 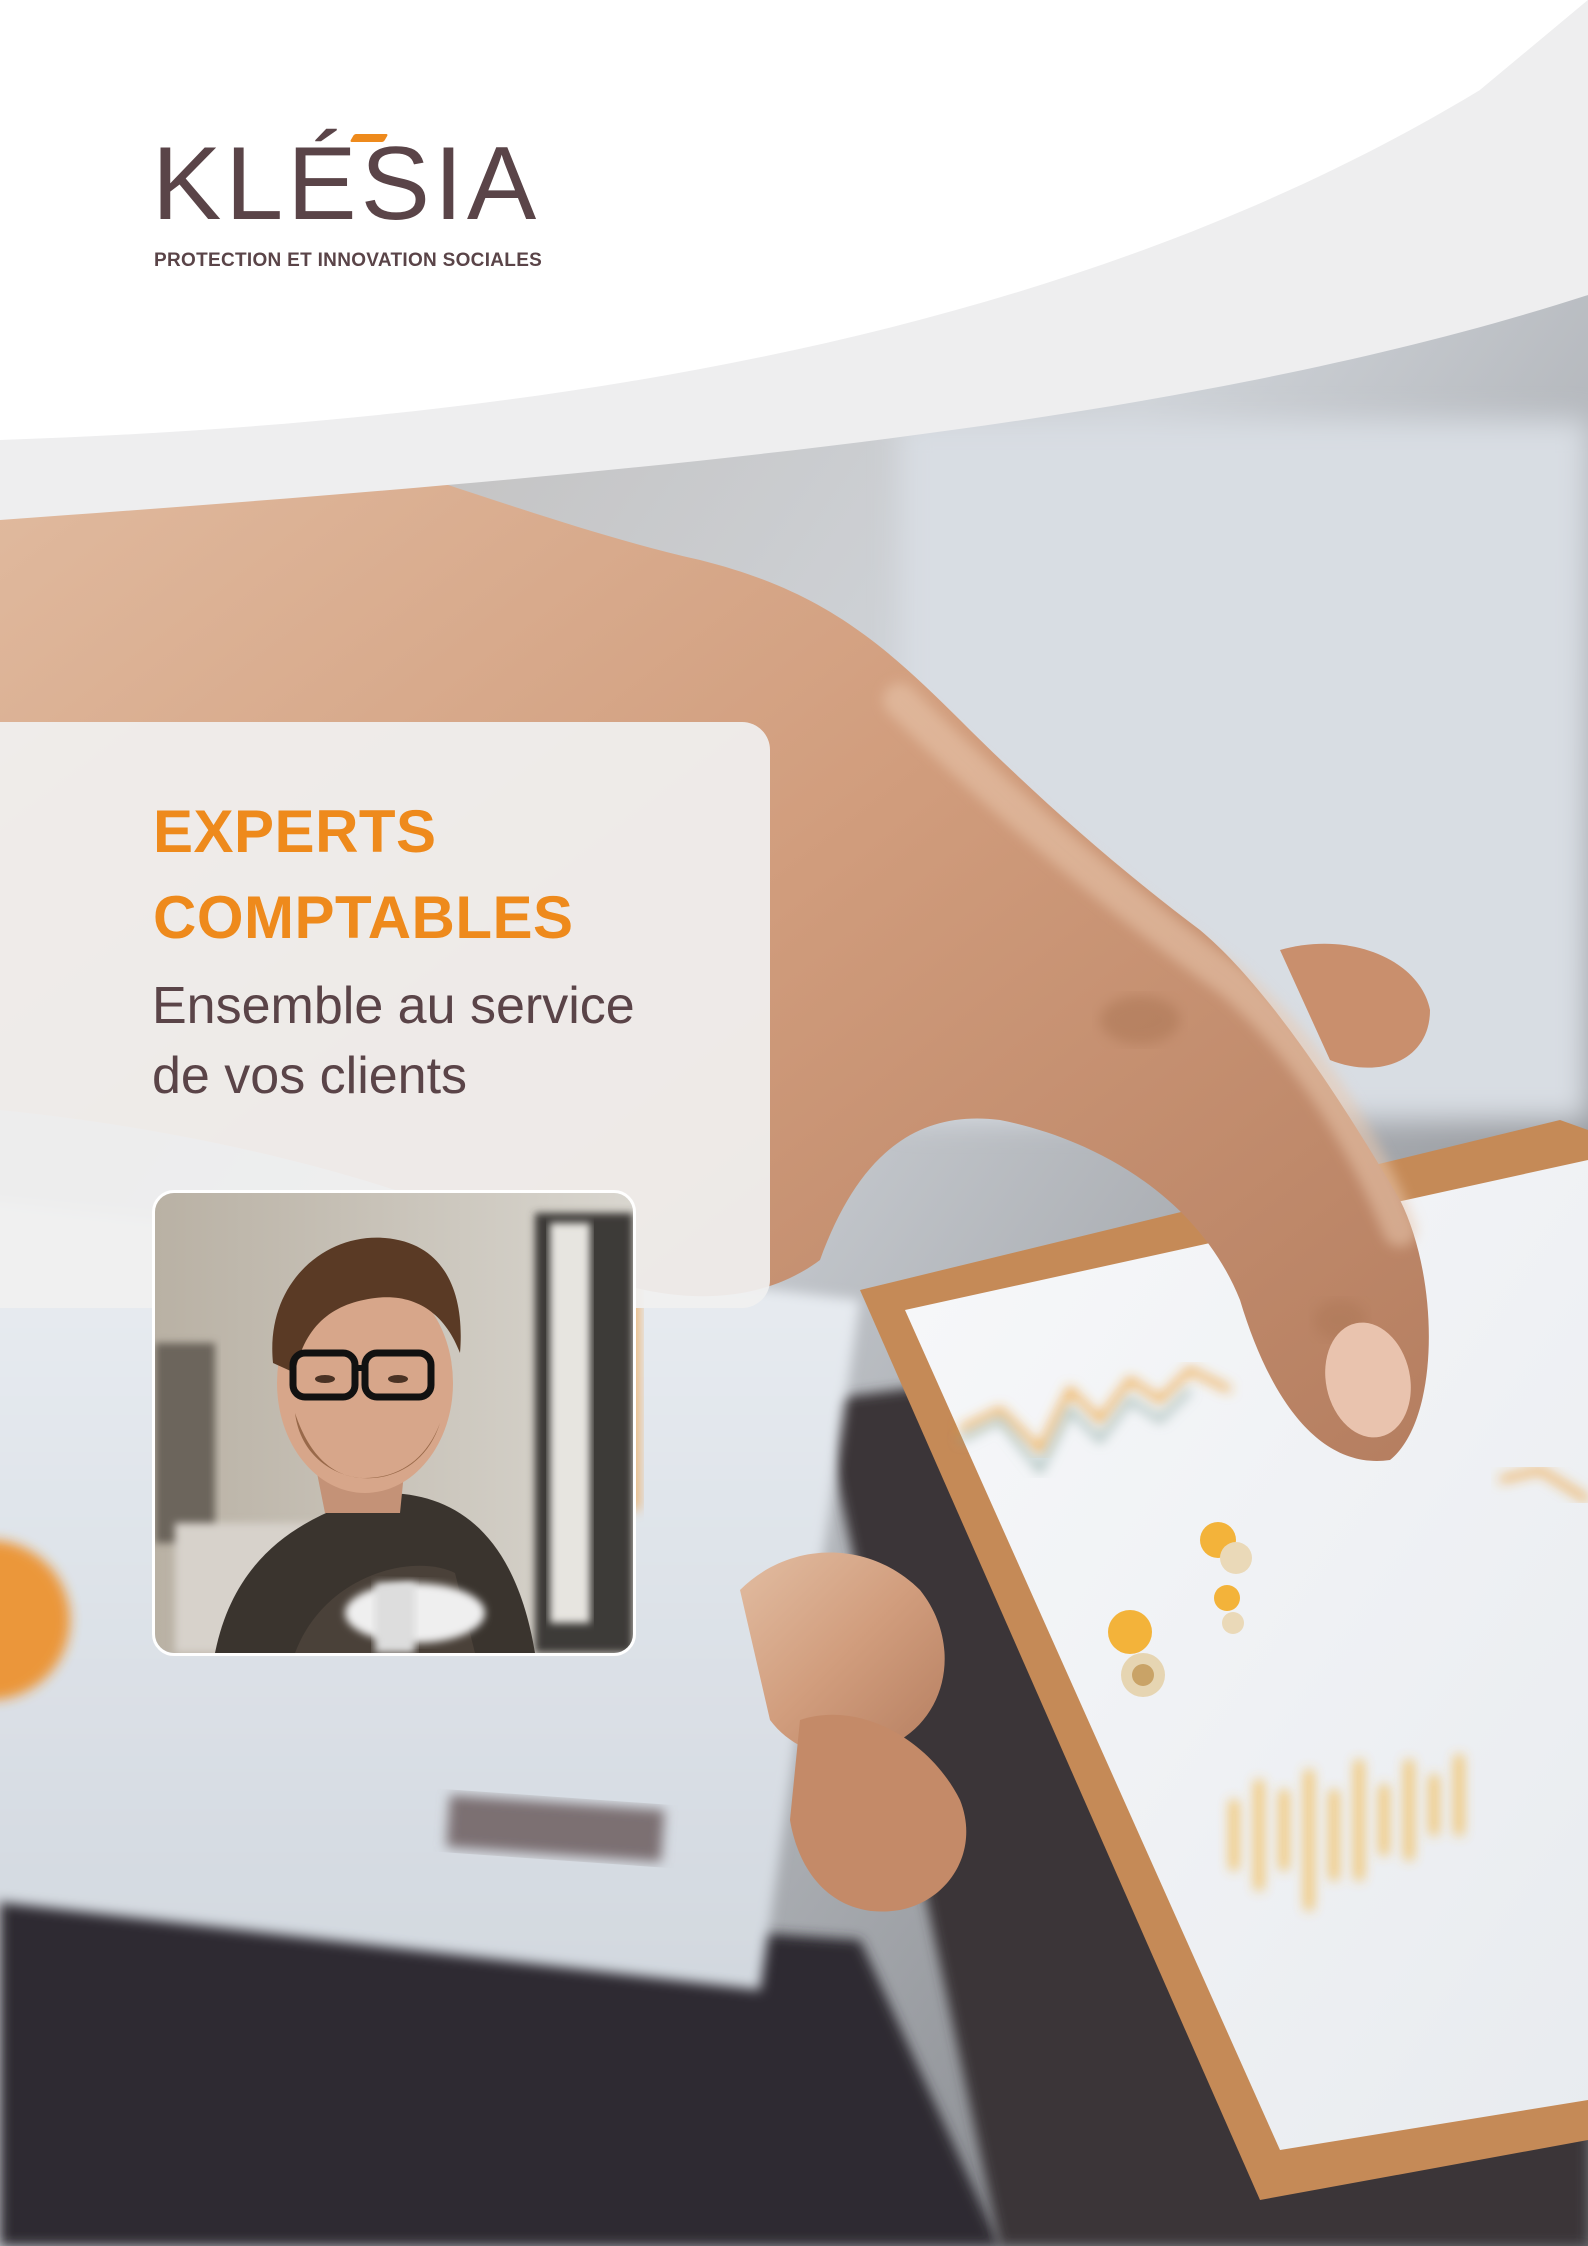 I want to click on klesia-logo: KLÉSIA PROTECTION ET INNOVATION SOCIALES, so click(x=372, y=202).